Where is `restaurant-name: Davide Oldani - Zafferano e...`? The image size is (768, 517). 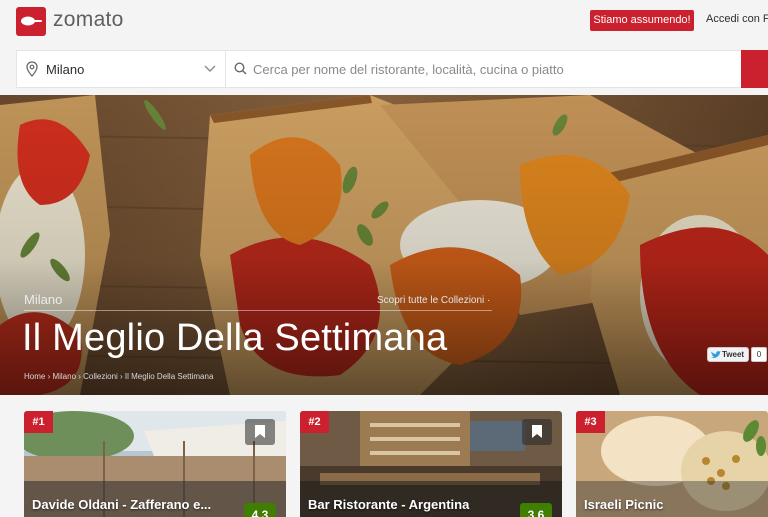
restaurant-name: Davide Oldani - Zafferano e... is located at coordinates (121, 504).